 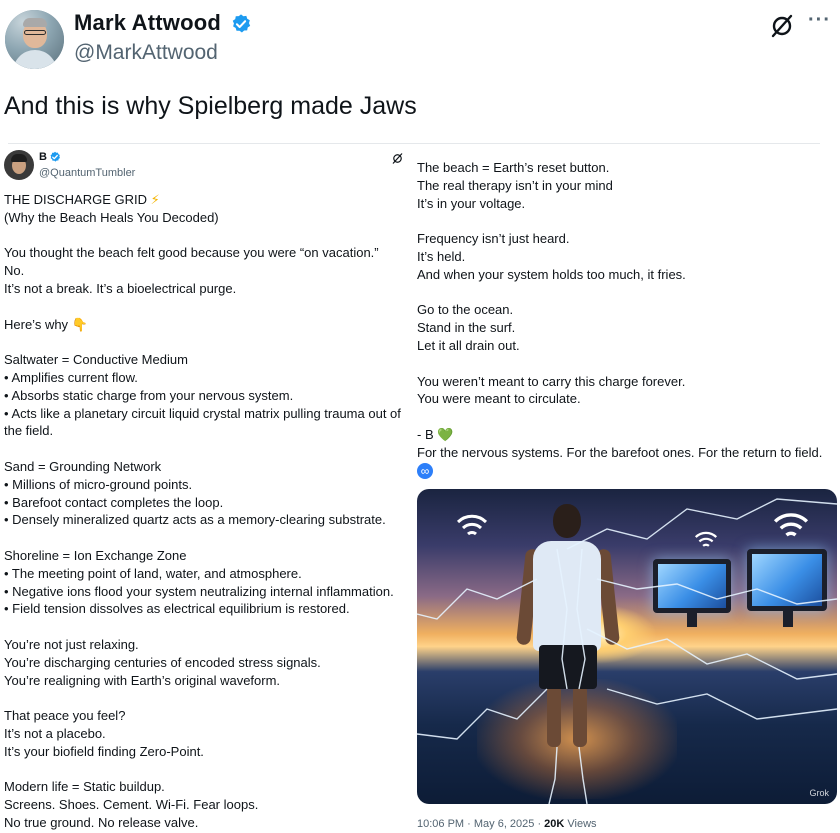 I want to click on post-text-line: • Barefoot contact completes the loop., so click(x=114, y=502).